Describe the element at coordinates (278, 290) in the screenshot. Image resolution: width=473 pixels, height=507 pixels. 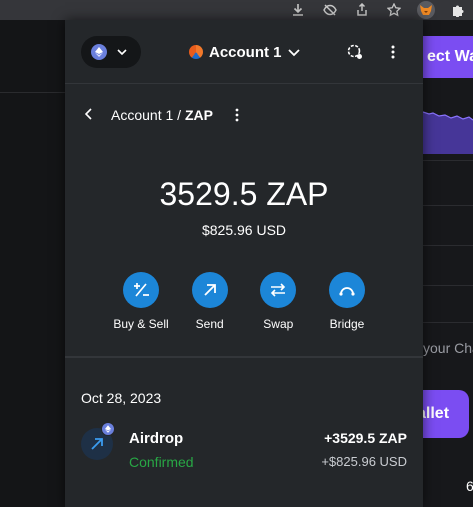
I see `swap-arrows-icon` at that location.